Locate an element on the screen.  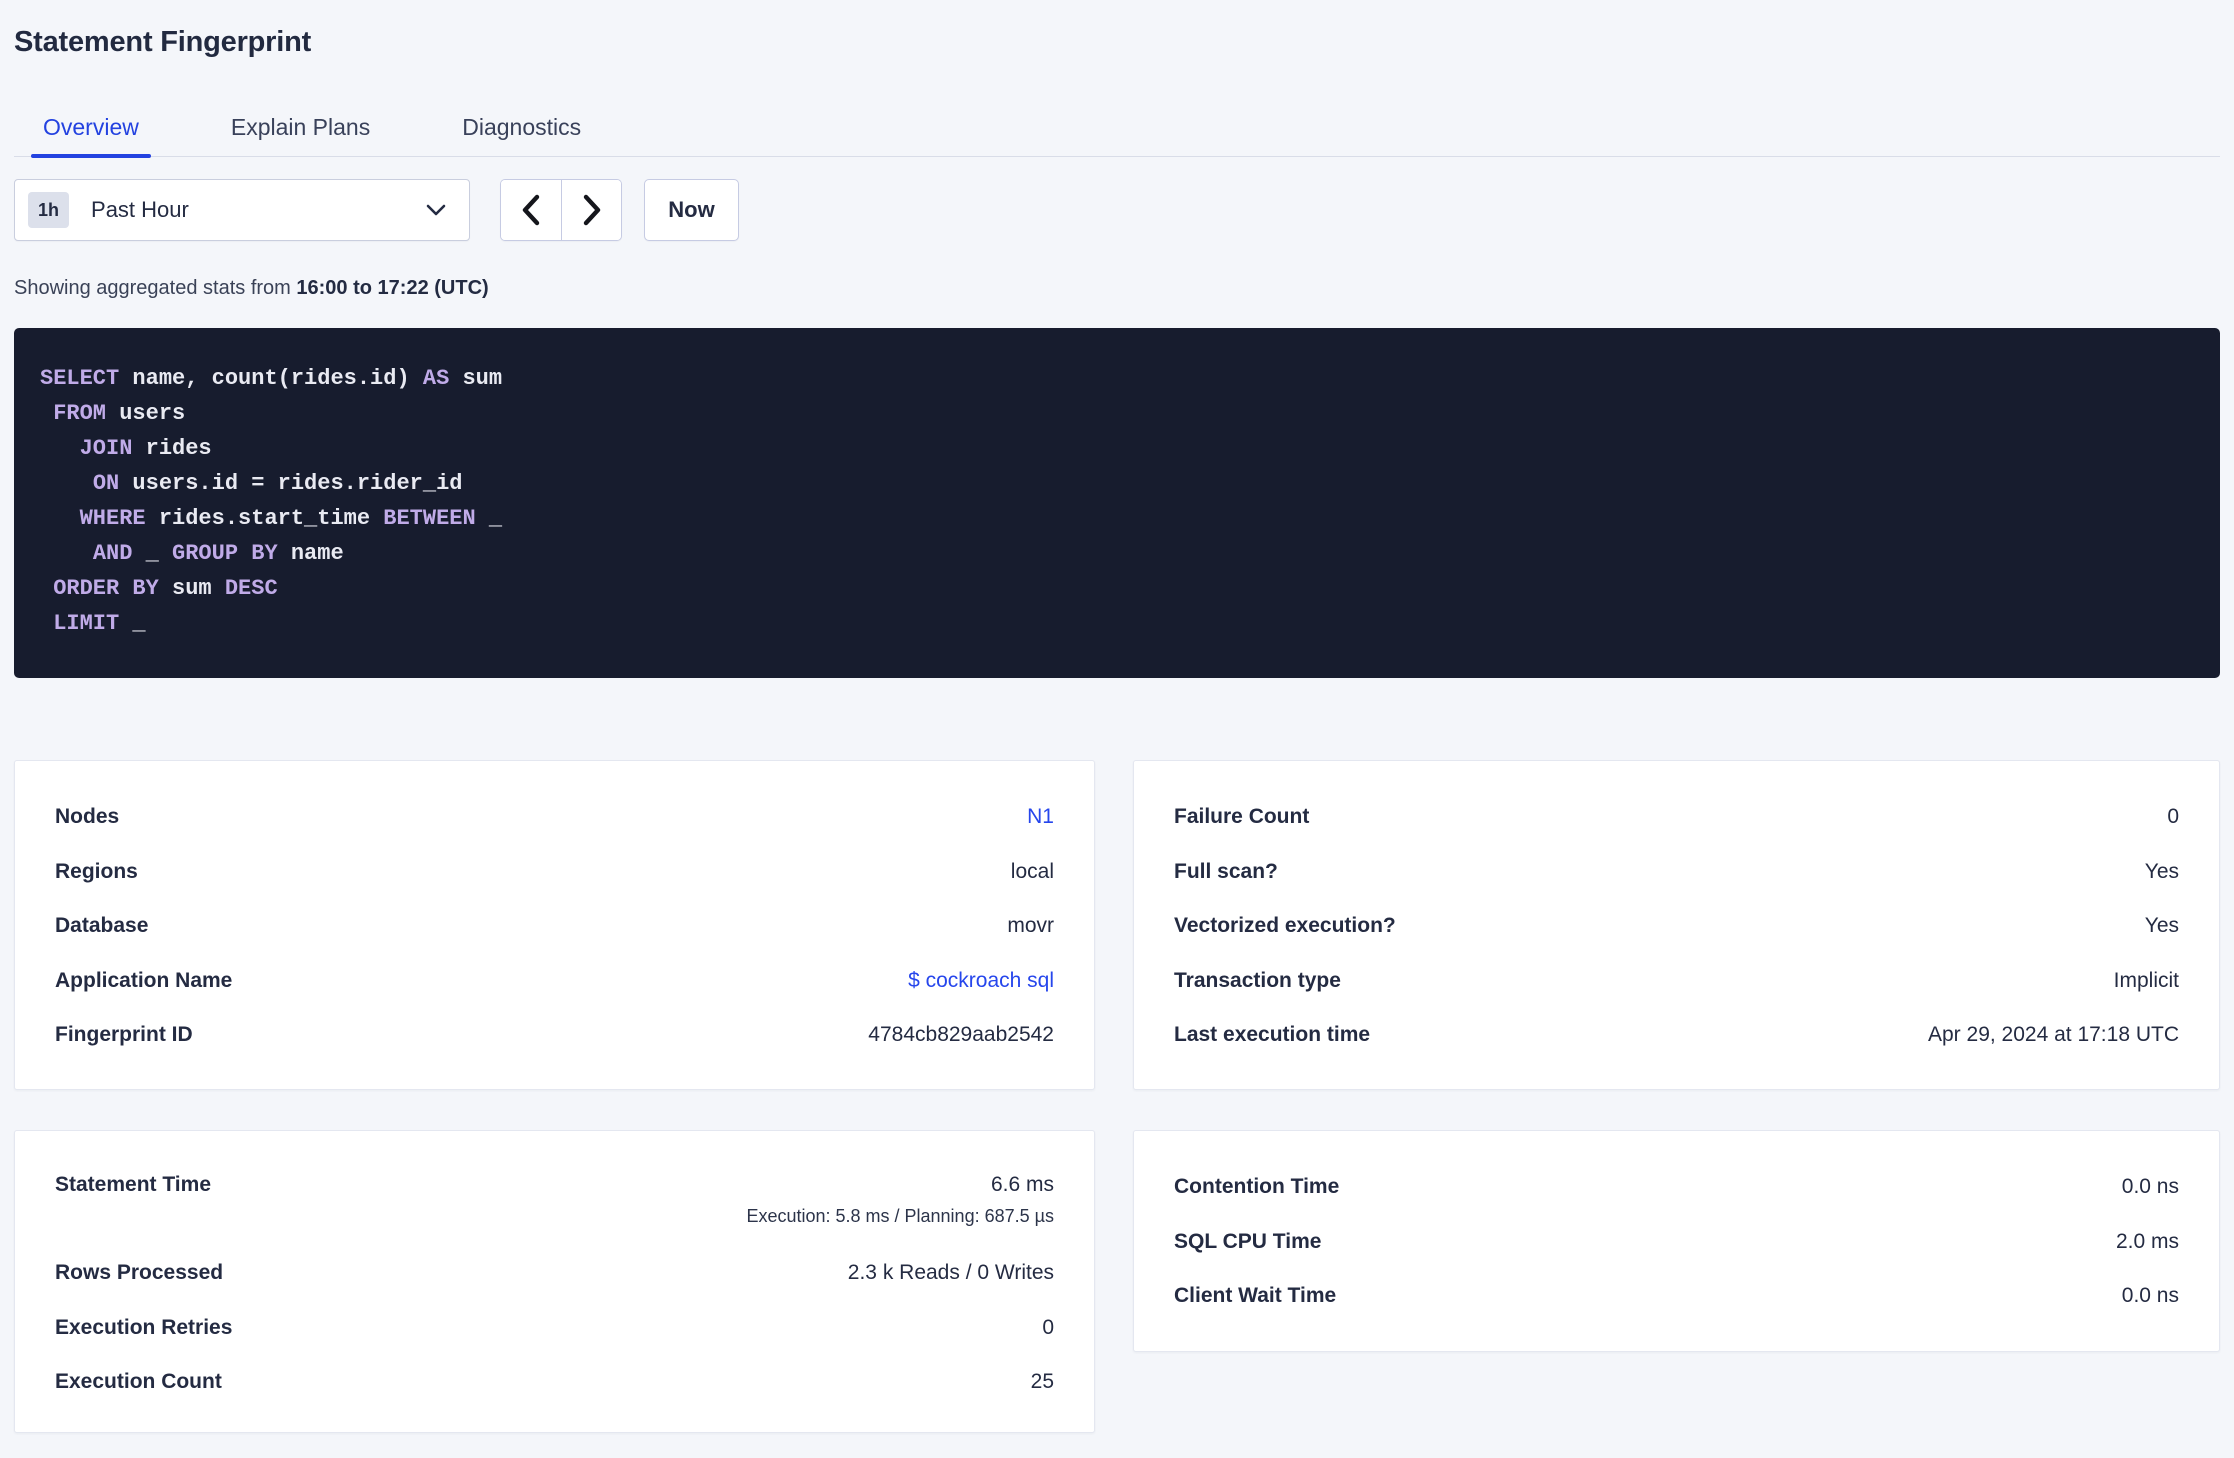
row-value-wrap: Yes is located at coordinates (2162, 872).